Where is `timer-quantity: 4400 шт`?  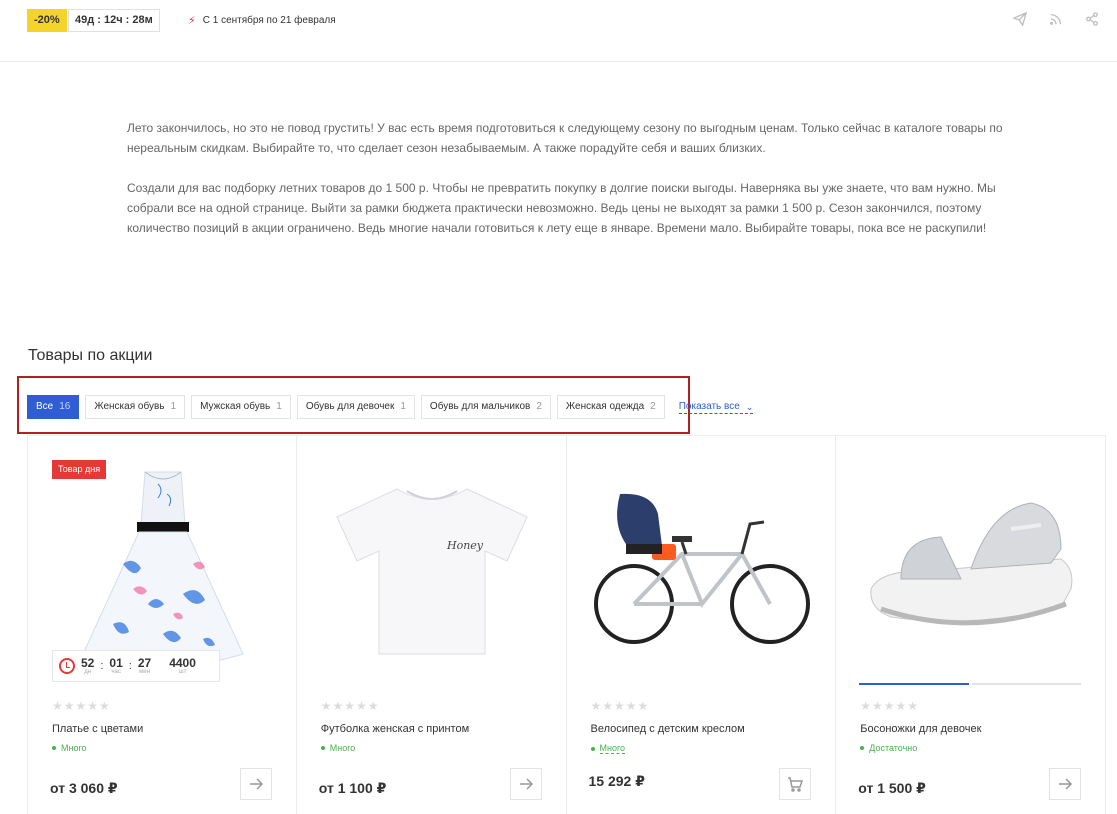 timer-quantity: 4400 шт is located at coordinates (182, 666).